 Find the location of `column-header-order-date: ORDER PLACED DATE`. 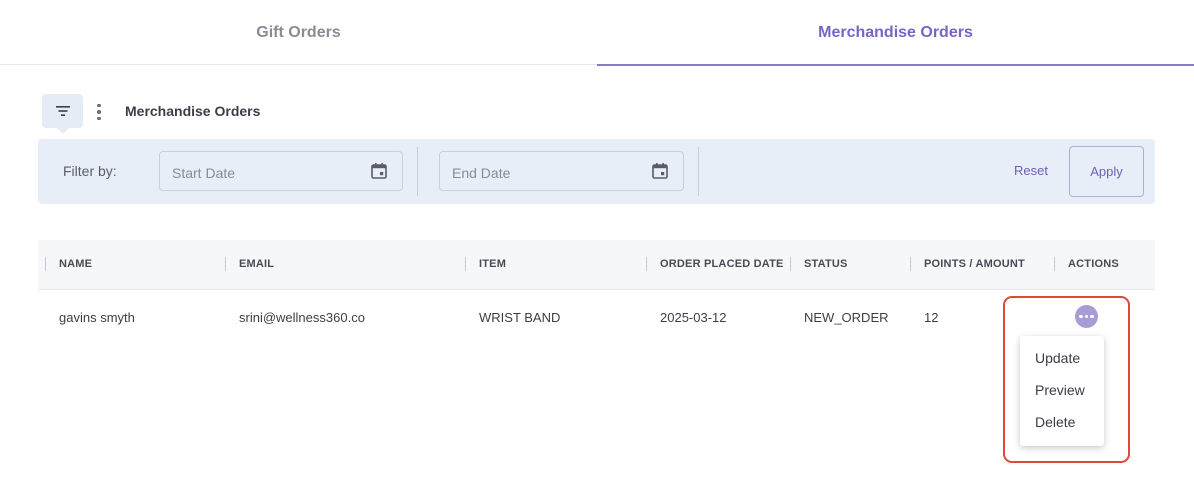

column-header-order-date: ORDER PLACED DATE is located at coordinates (722, 264).